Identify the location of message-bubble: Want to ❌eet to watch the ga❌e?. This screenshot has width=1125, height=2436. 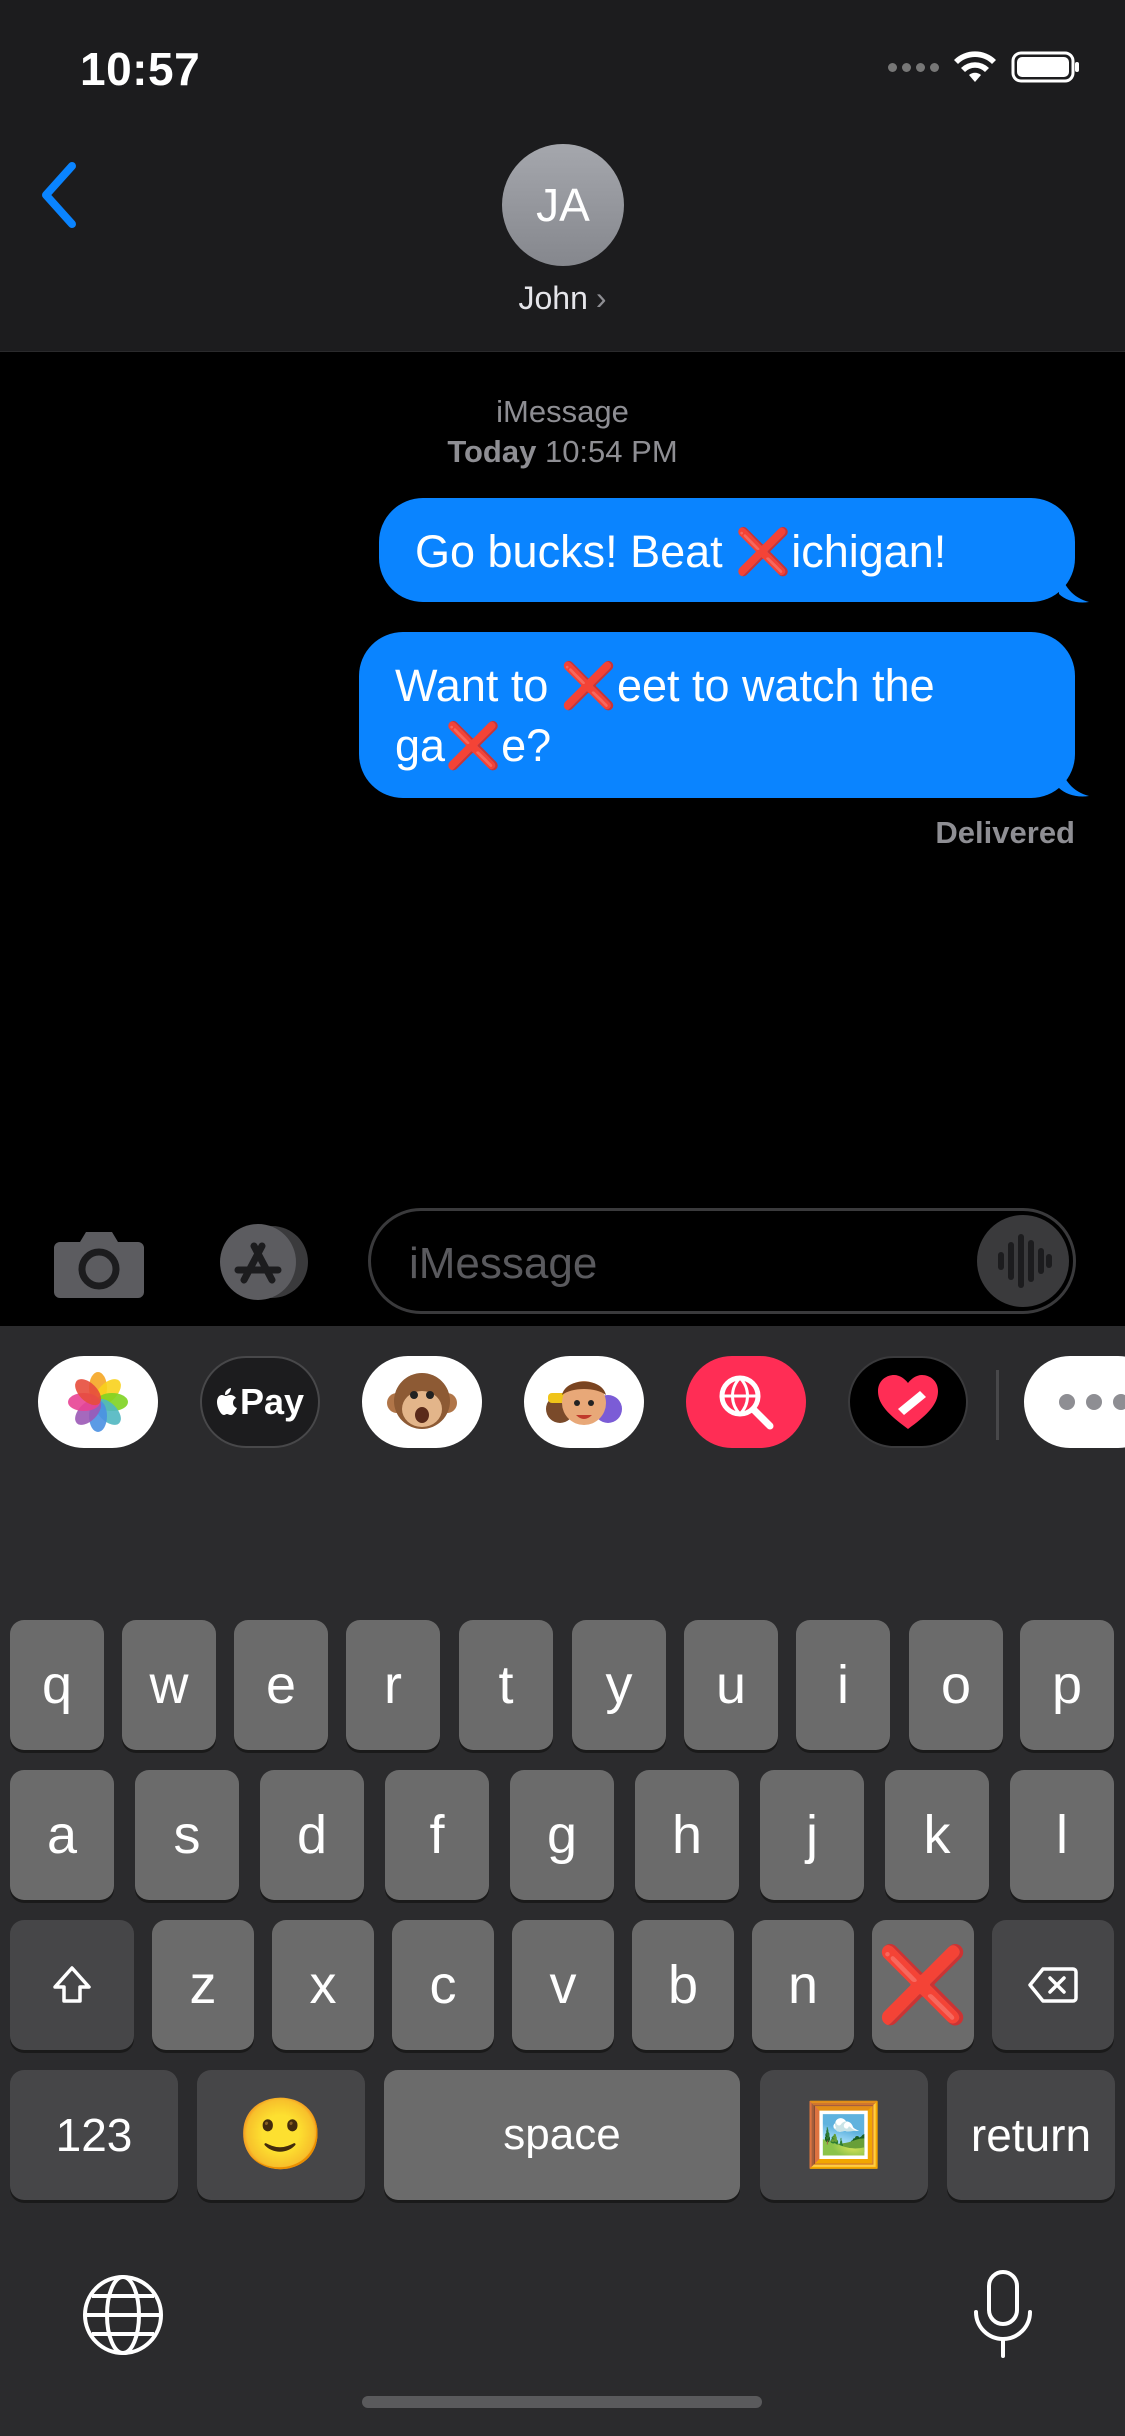
(717, 715).